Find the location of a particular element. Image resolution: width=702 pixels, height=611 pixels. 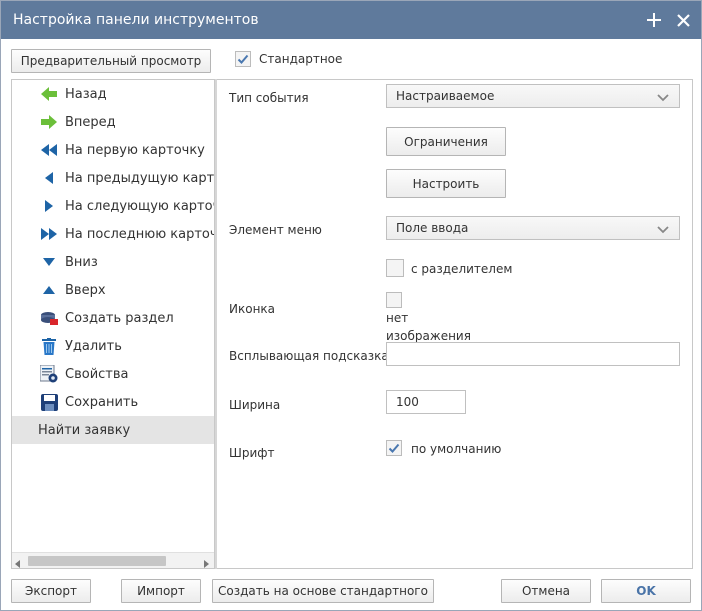

dialog-title: Настройка панели инструментов is located at coordinates (136, 20).